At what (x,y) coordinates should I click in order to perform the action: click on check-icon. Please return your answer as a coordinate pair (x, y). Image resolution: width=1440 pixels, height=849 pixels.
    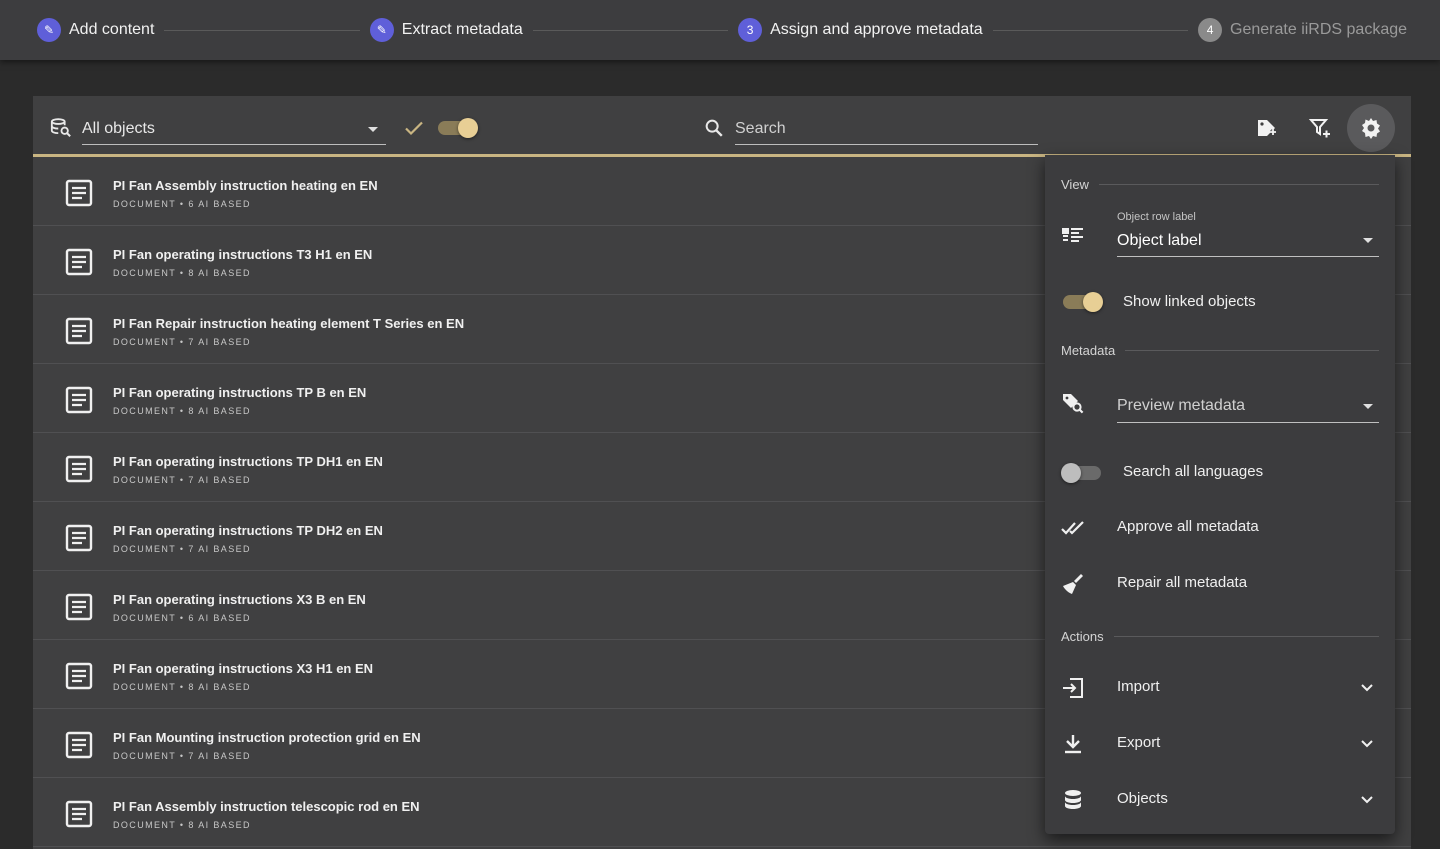
    Looking at the image, I should click on (414, 128).